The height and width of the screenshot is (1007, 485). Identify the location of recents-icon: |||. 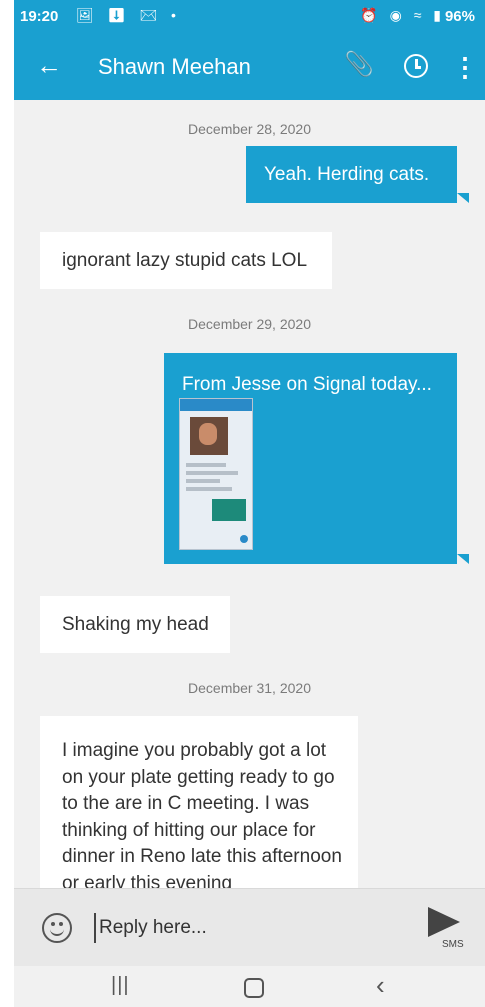
(120, 985).